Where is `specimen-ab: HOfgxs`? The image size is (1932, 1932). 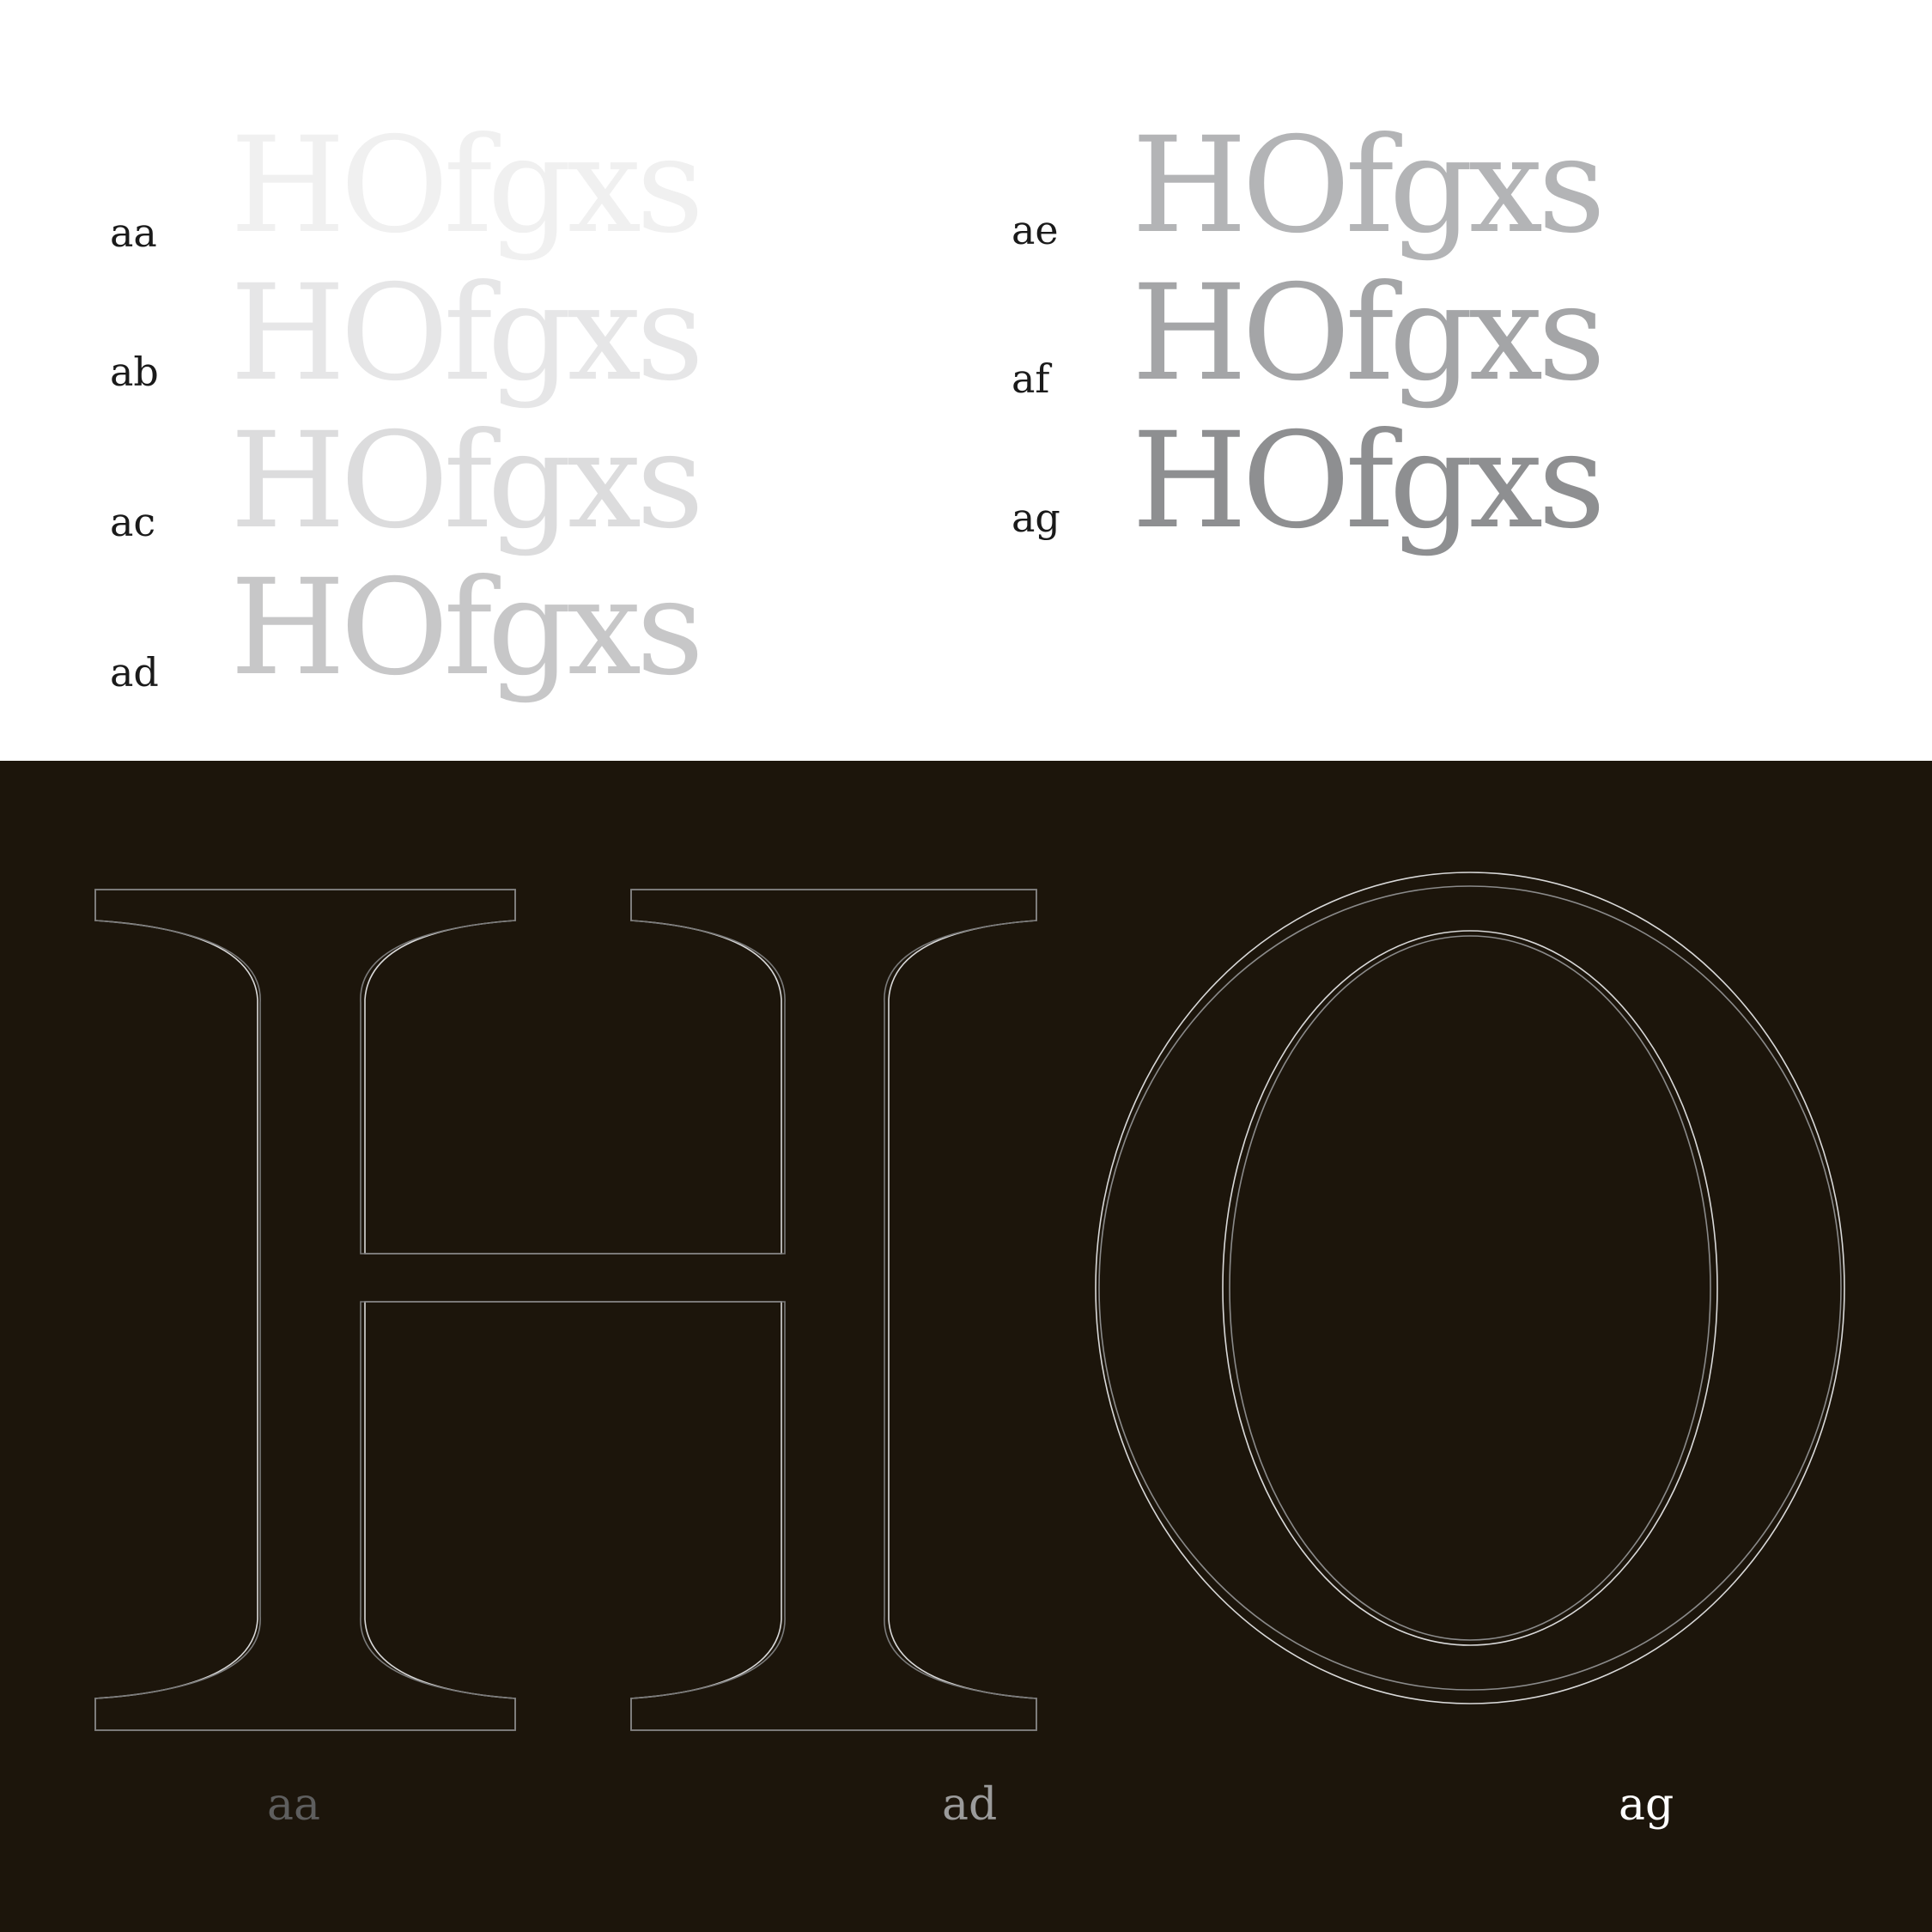
specimen-ab: HOfgxs is located at coordinates (467, 334).